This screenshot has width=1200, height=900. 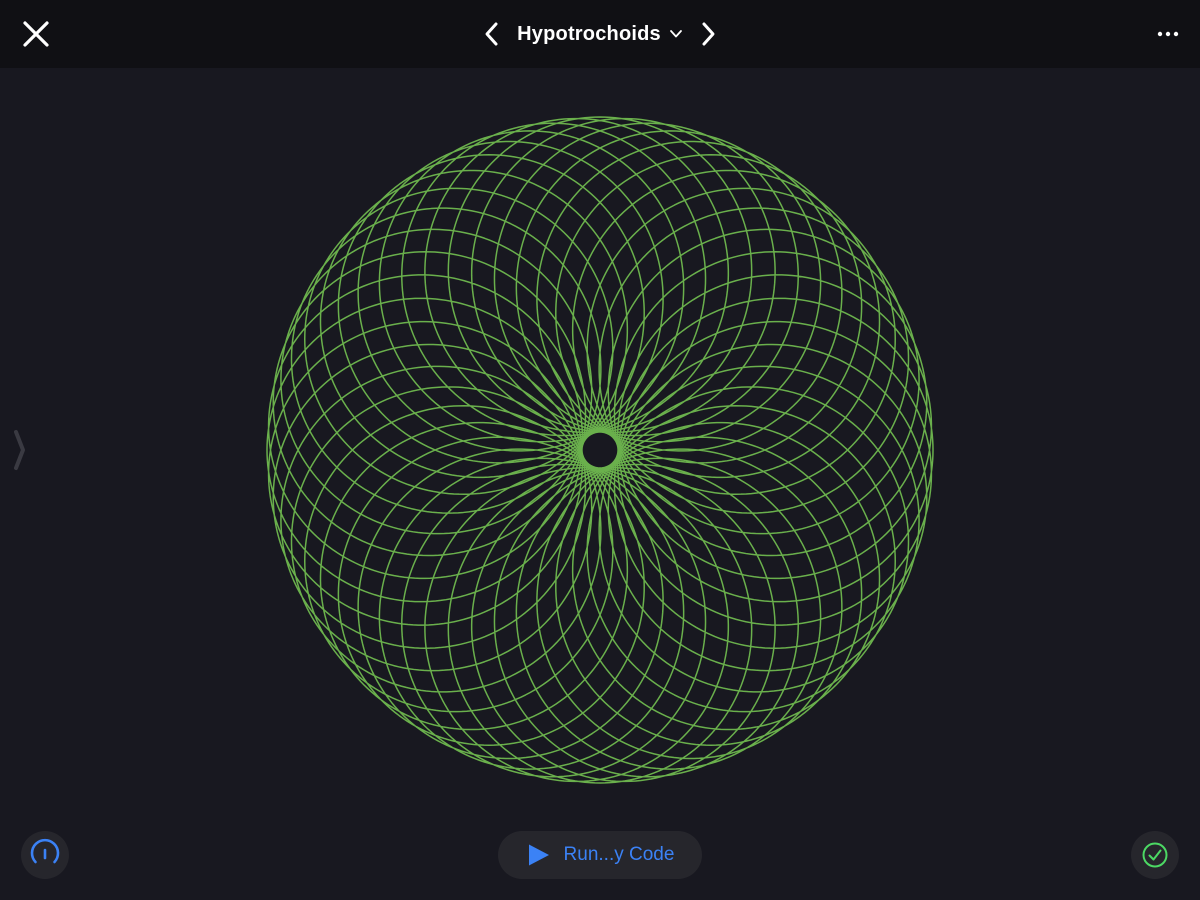 I want to click on ellipsis-icon, so click(x=1168, y=34).